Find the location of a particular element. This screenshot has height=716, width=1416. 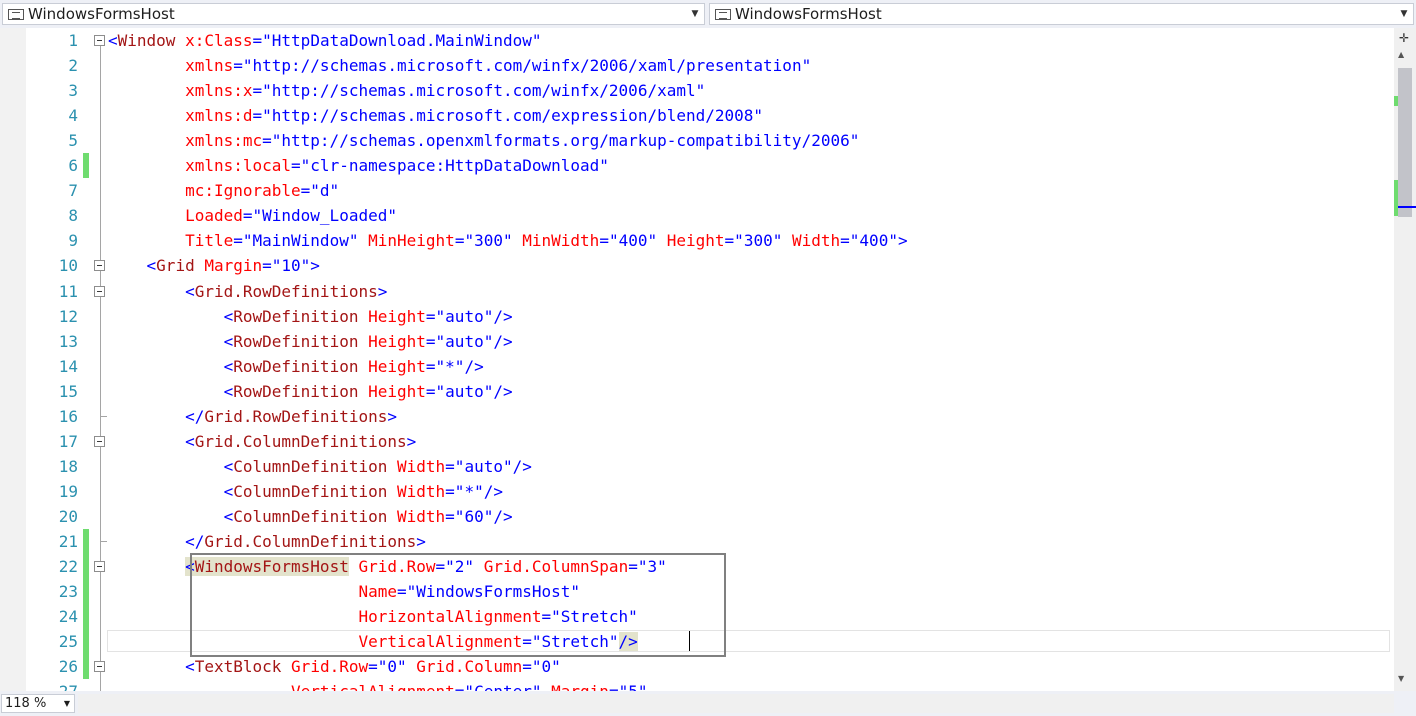

line-number: 25 is located at coordinates (68, 642).